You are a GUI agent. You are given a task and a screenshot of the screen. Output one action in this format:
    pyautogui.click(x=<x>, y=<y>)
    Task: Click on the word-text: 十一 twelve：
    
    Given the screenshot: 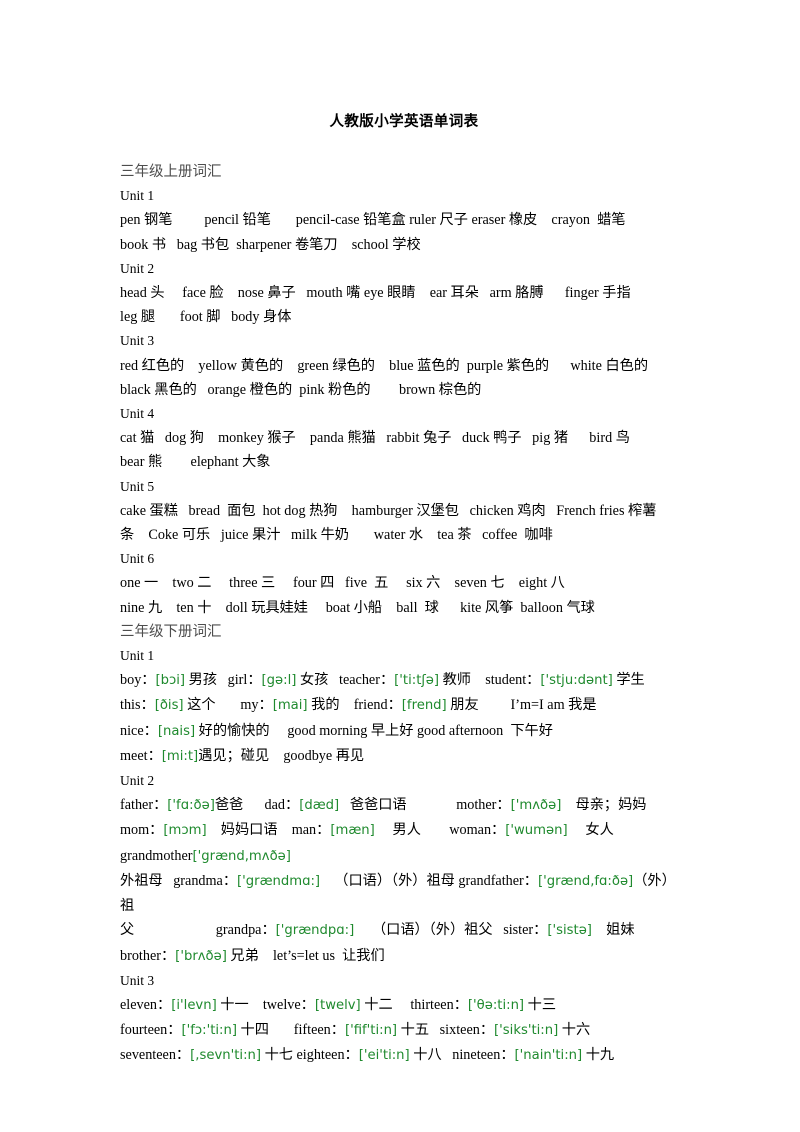 What is the action you would take?
    pyautogui.click(x=265, y=1004)
    